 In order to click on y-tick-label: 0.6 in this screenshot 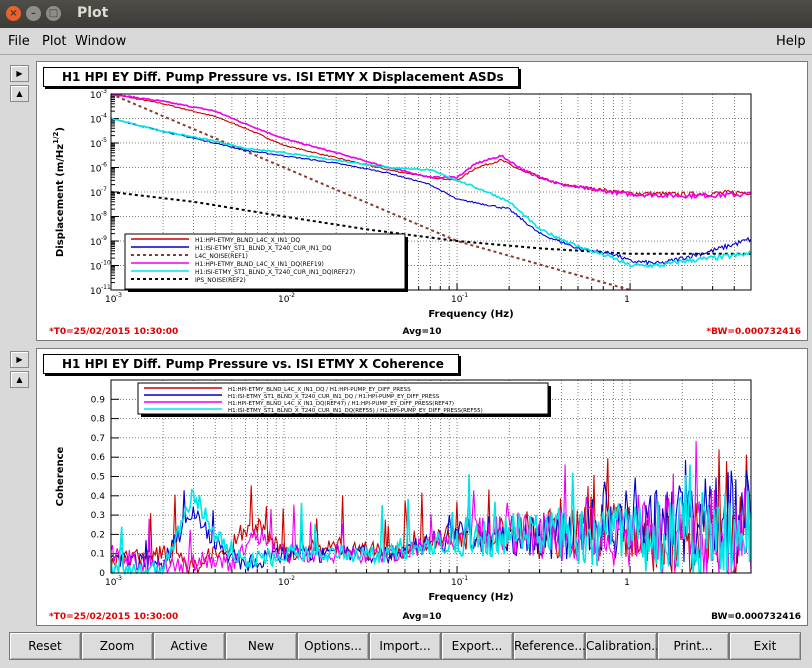, I will do `click(98, 458)`.